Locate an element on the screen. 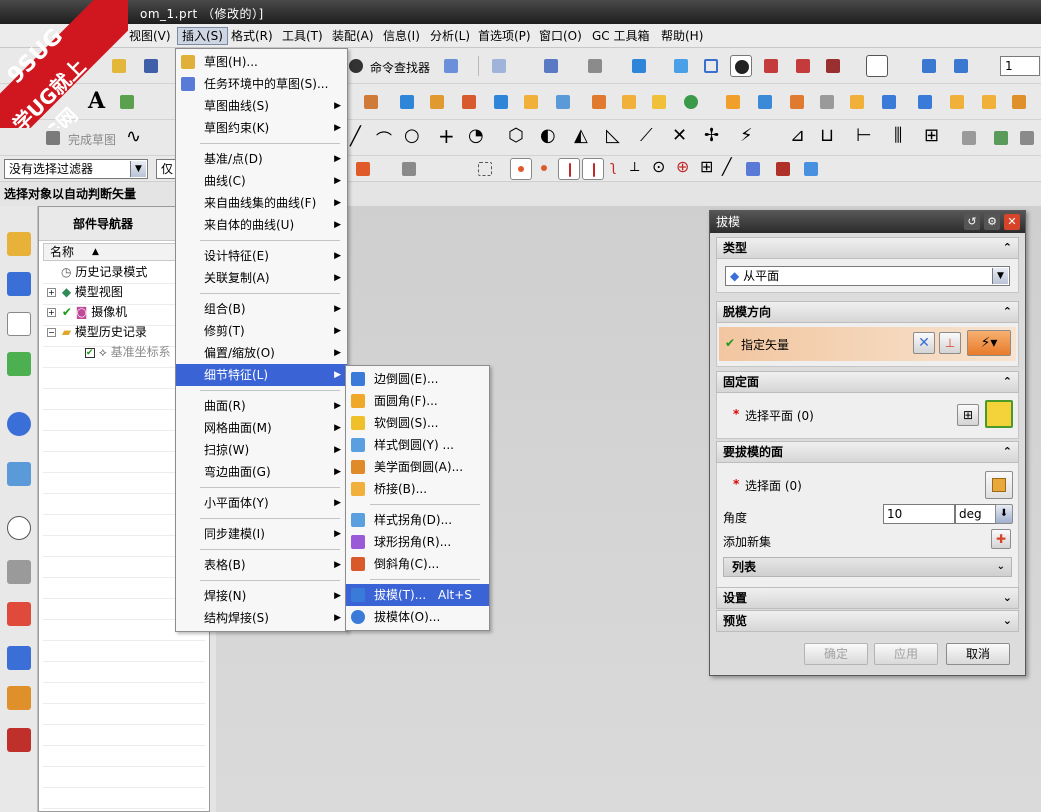 The height and width of the screenshot is (812, 1041). inferred-vector-icon: ⚡▾ is located at coordinates (989, 343).